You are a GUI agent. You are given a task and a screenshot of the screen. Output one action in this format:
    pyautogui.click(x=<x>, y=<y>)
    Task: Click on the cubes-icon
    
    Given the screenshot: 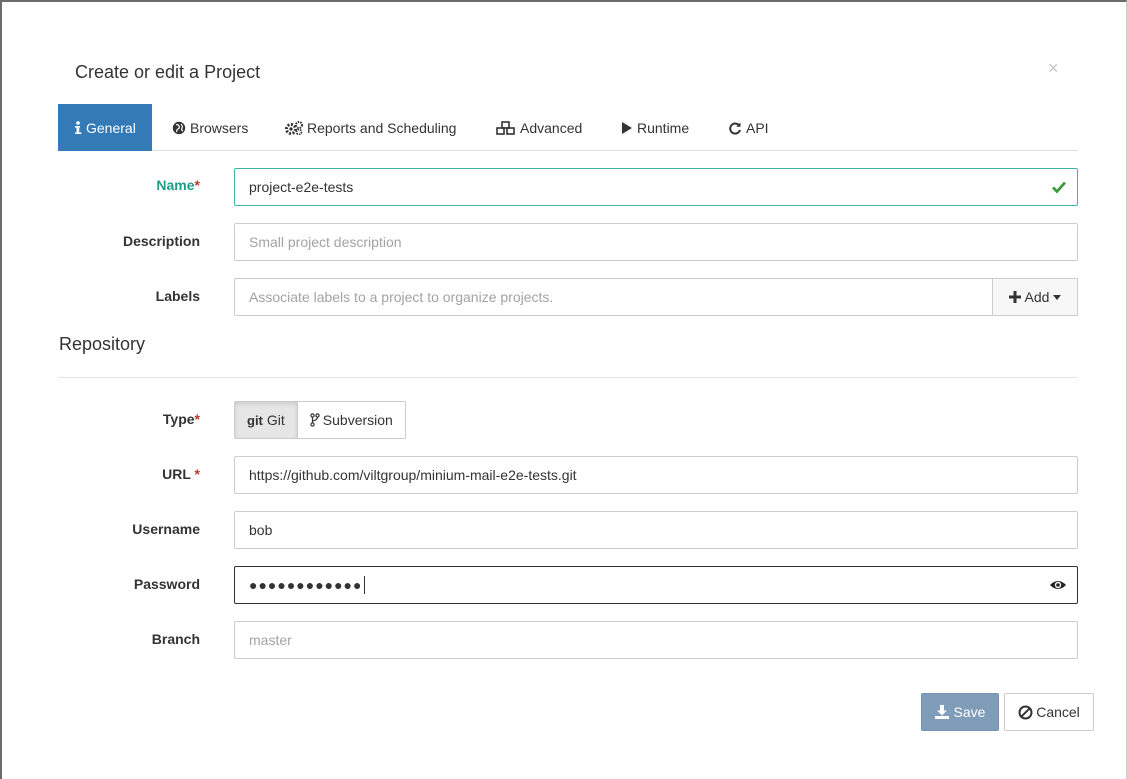 What is the action you would take?
    pyautogui.click(x=506, y=127)
    